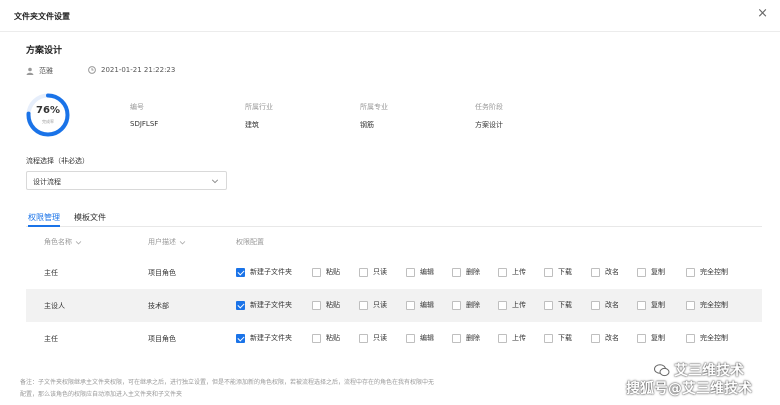  Describe the element at coordinates (394, 241) in the screenshot. I see `table-header: 角色名称 用户描述 权限配置` at that location.